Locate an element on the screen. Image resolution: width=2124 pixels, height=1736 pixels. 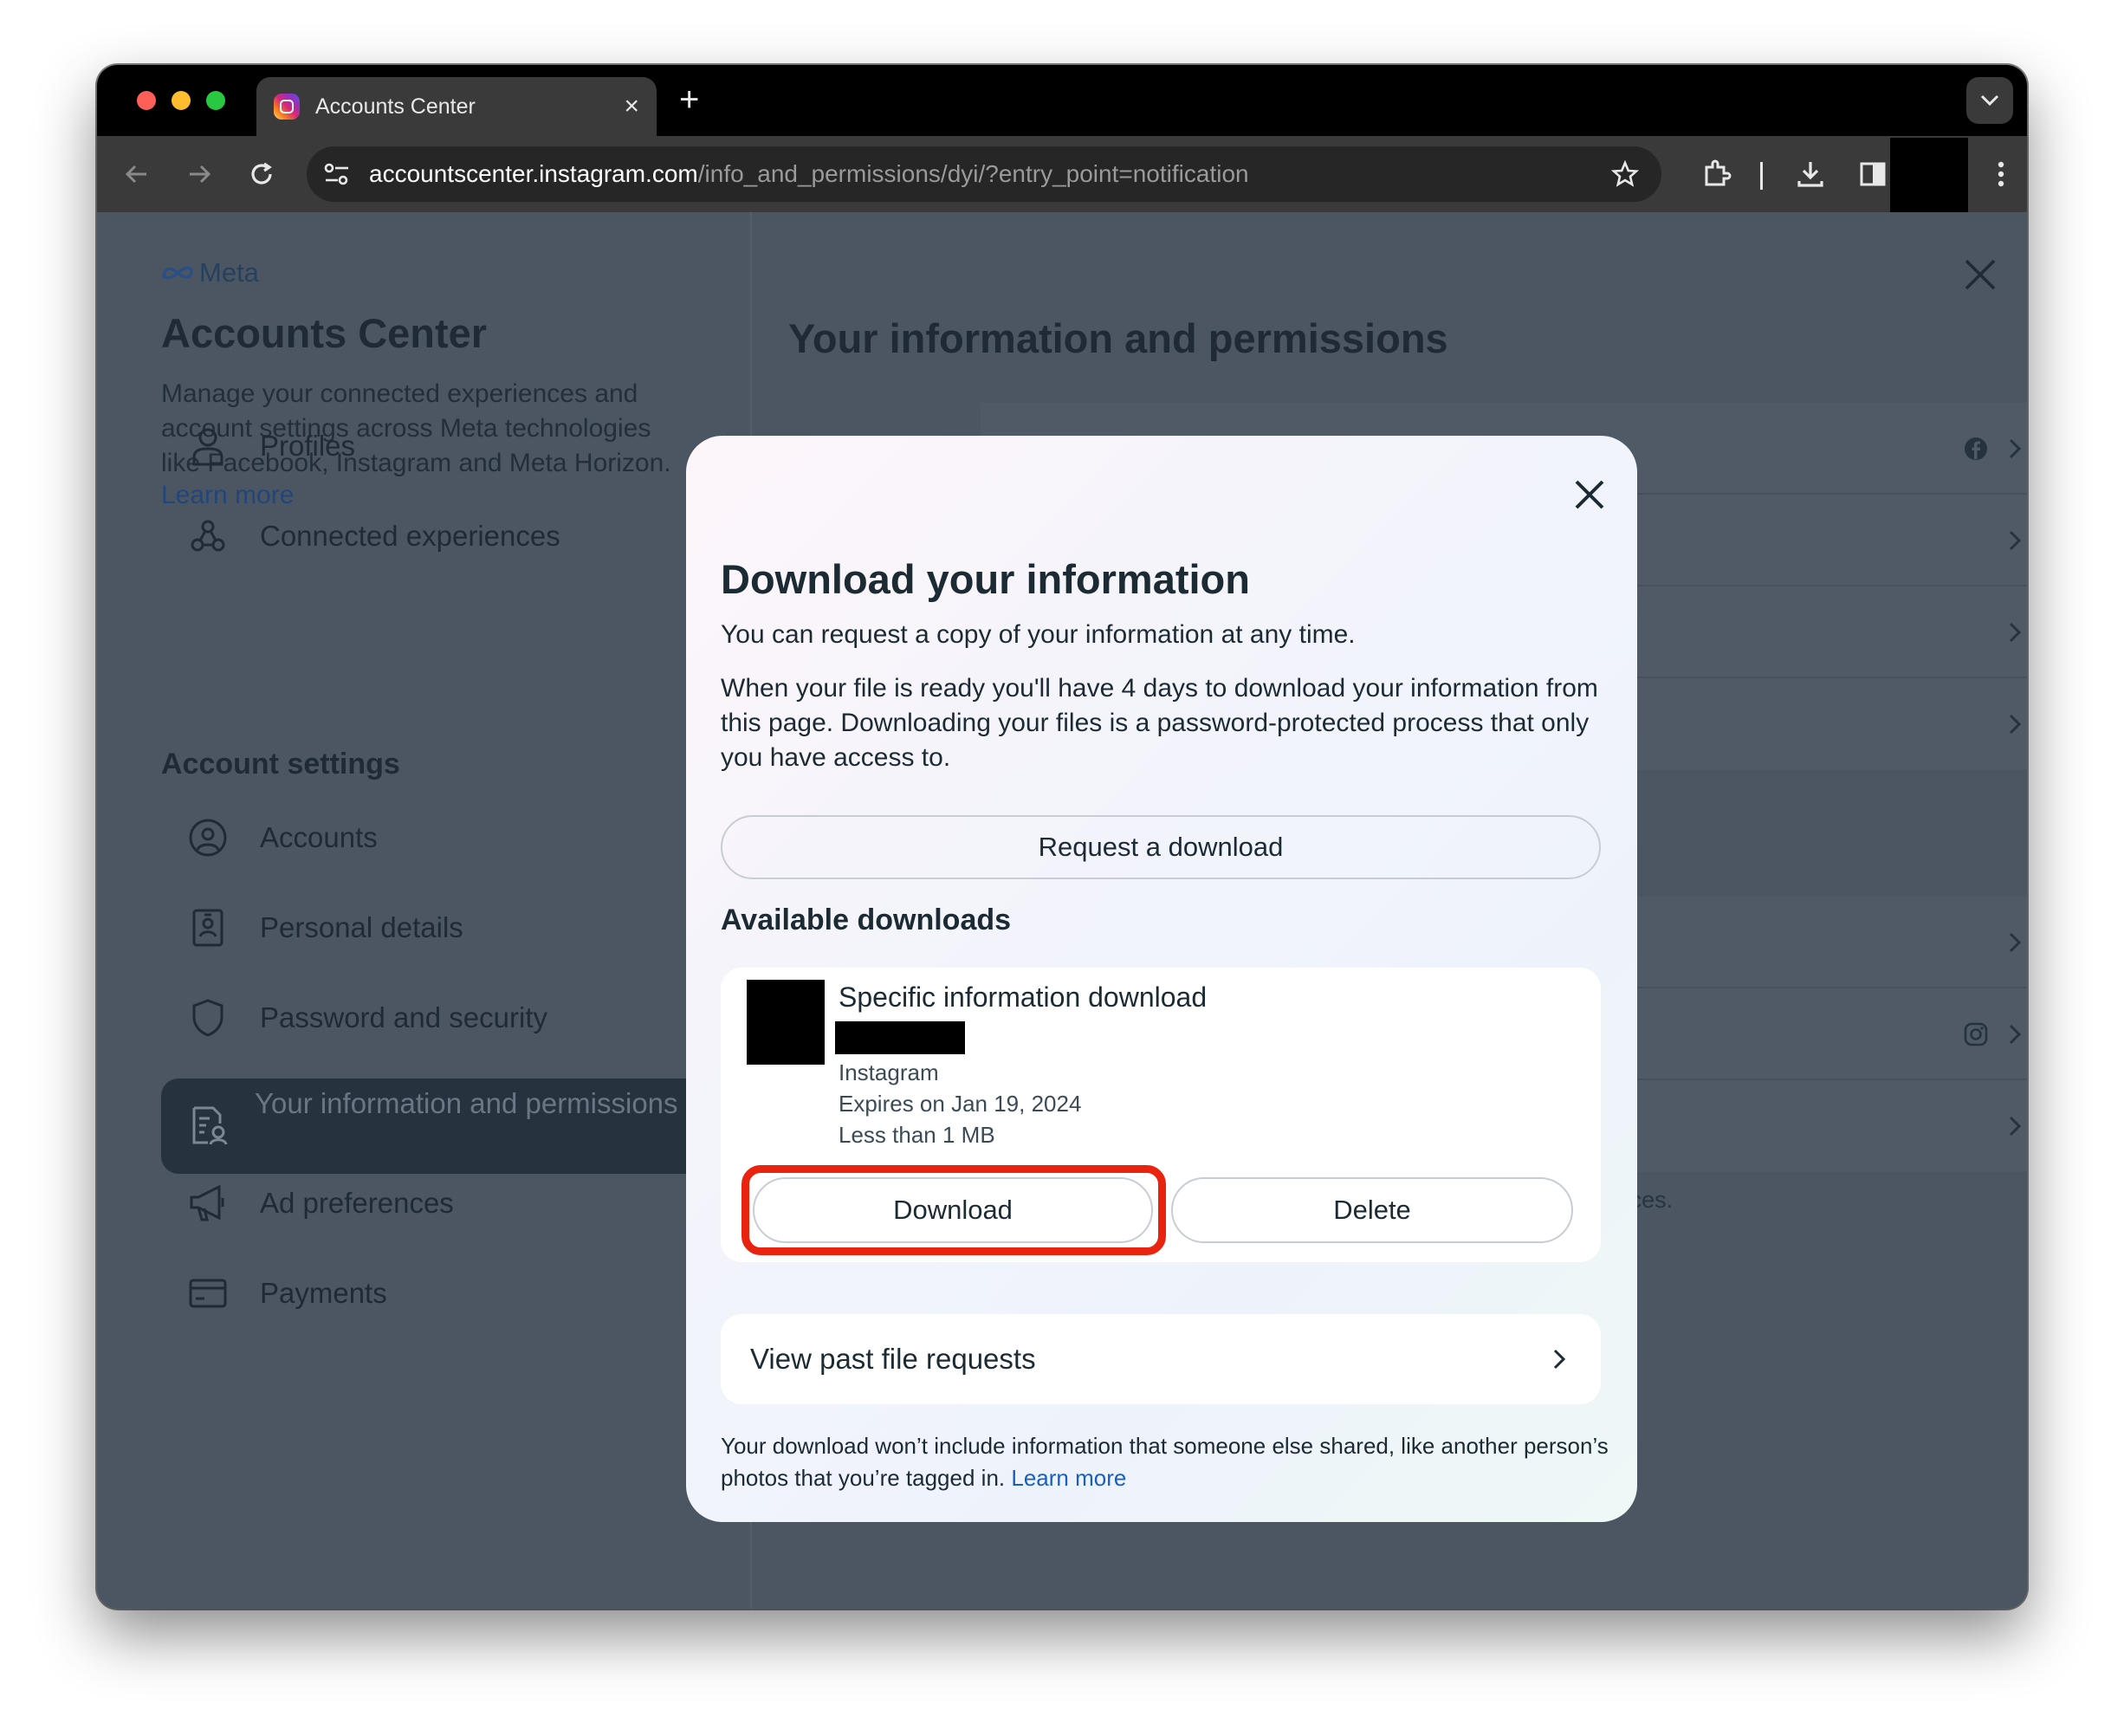
bookmark-star-icon is located at coordinates (1625, 174).